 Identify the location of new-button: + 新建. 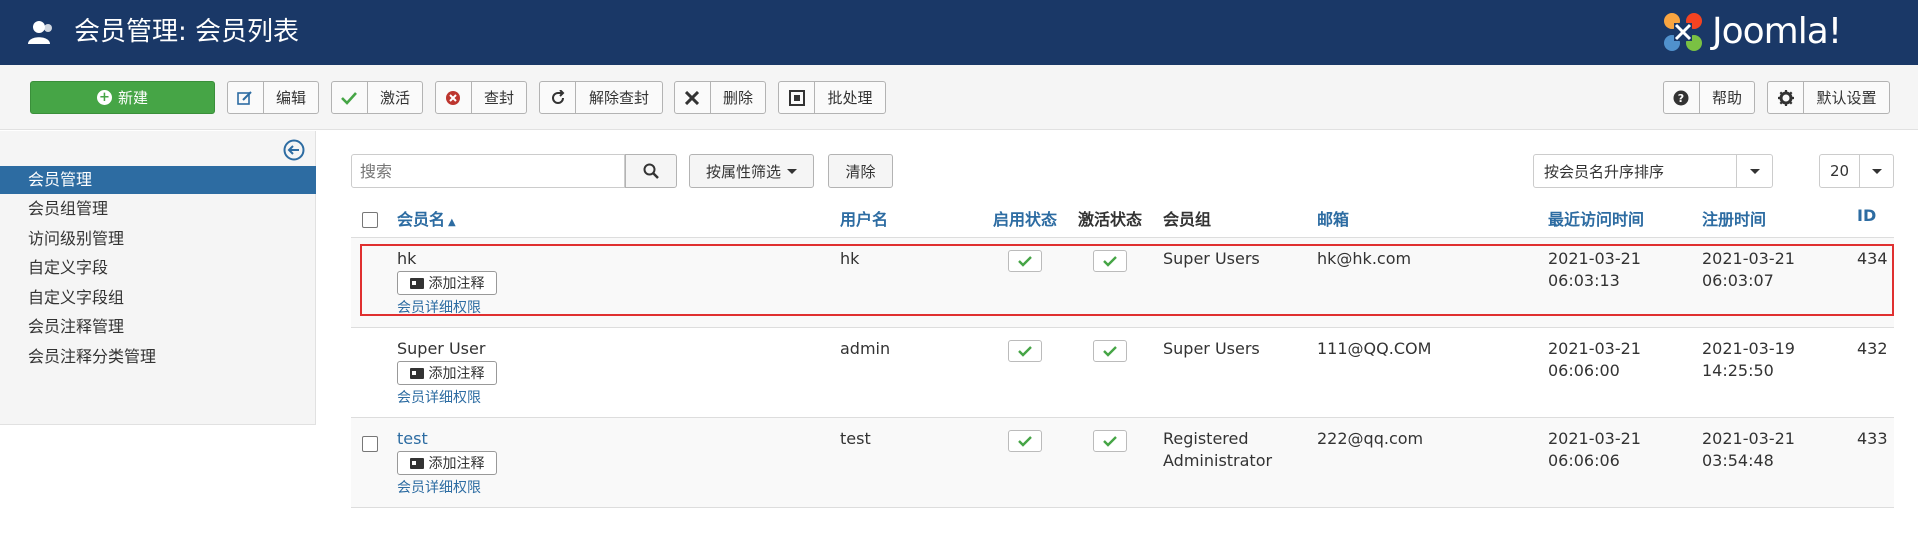
(122, 97).